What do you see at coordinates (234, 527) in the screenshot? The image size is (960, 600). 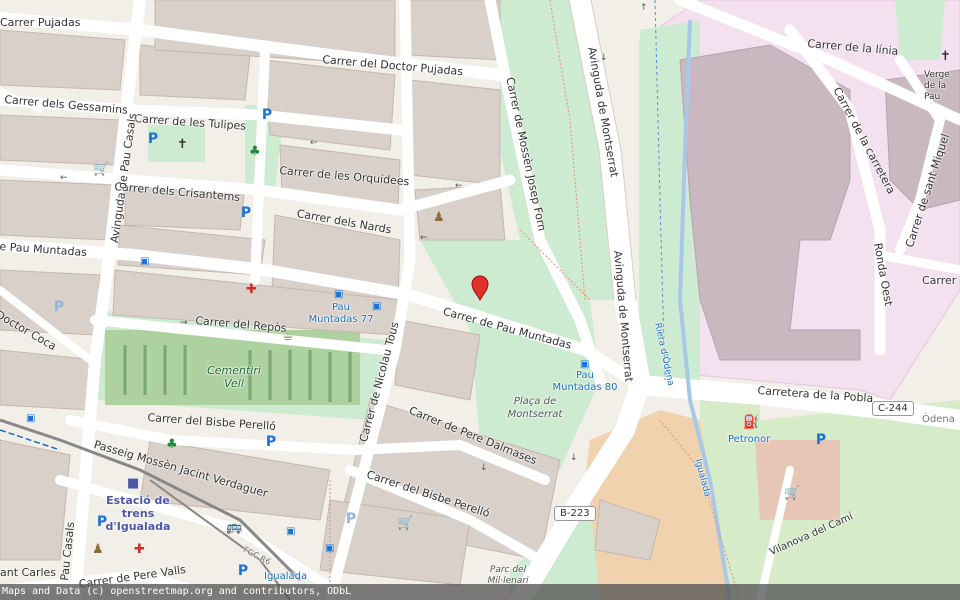 I see `bus-stop-icon: 🚌` at bounding box center [234, 527].